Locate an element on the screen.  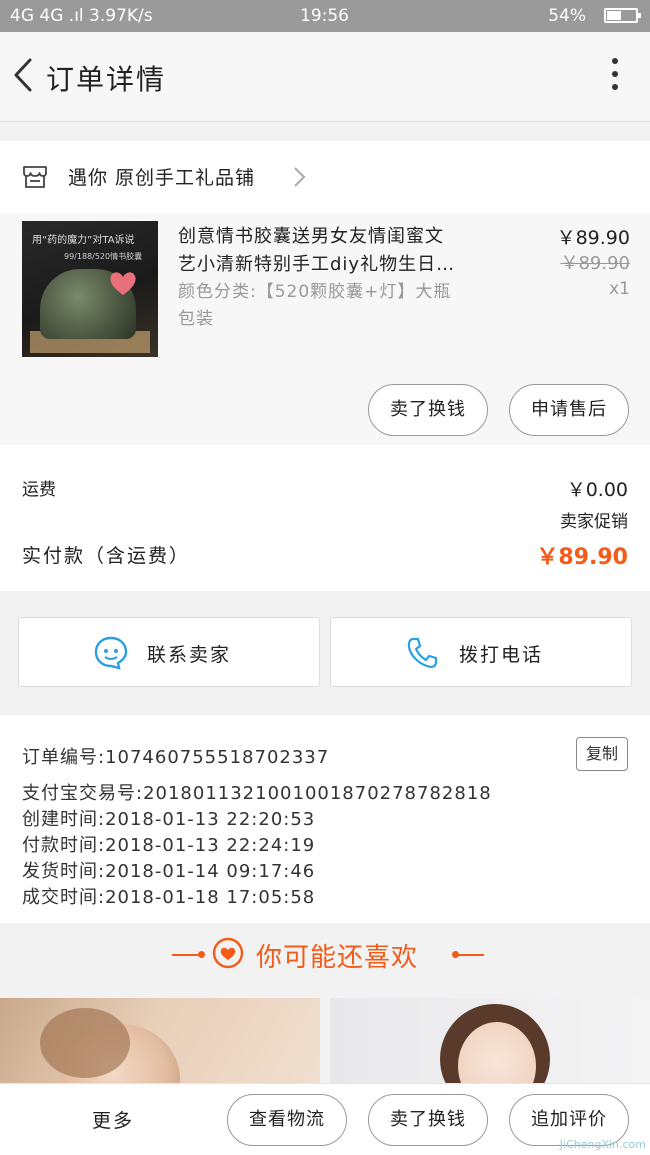
page-title: 订单详情 is located at coordinates (106, 79).